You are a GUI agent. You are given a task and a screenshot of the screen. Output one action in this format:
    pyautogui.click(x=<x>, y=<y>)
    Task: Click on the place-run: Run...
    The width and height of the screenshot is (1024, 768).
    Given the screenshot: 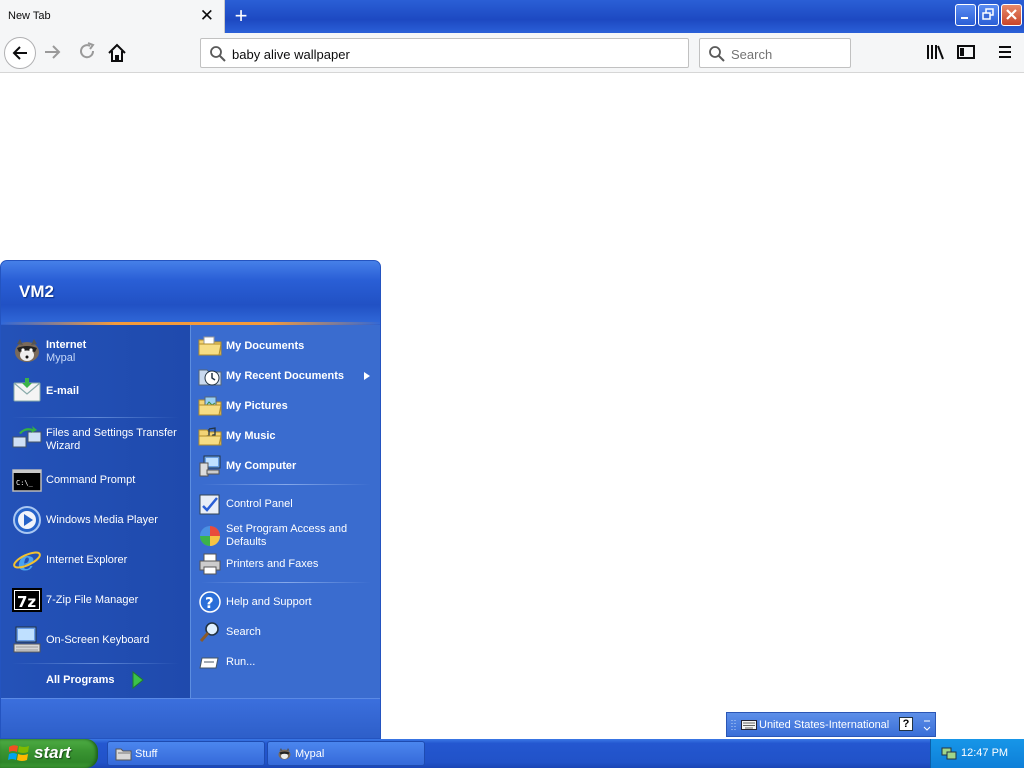 What is the action you would take?
    pyautogui.click(x=287, y=662)
    